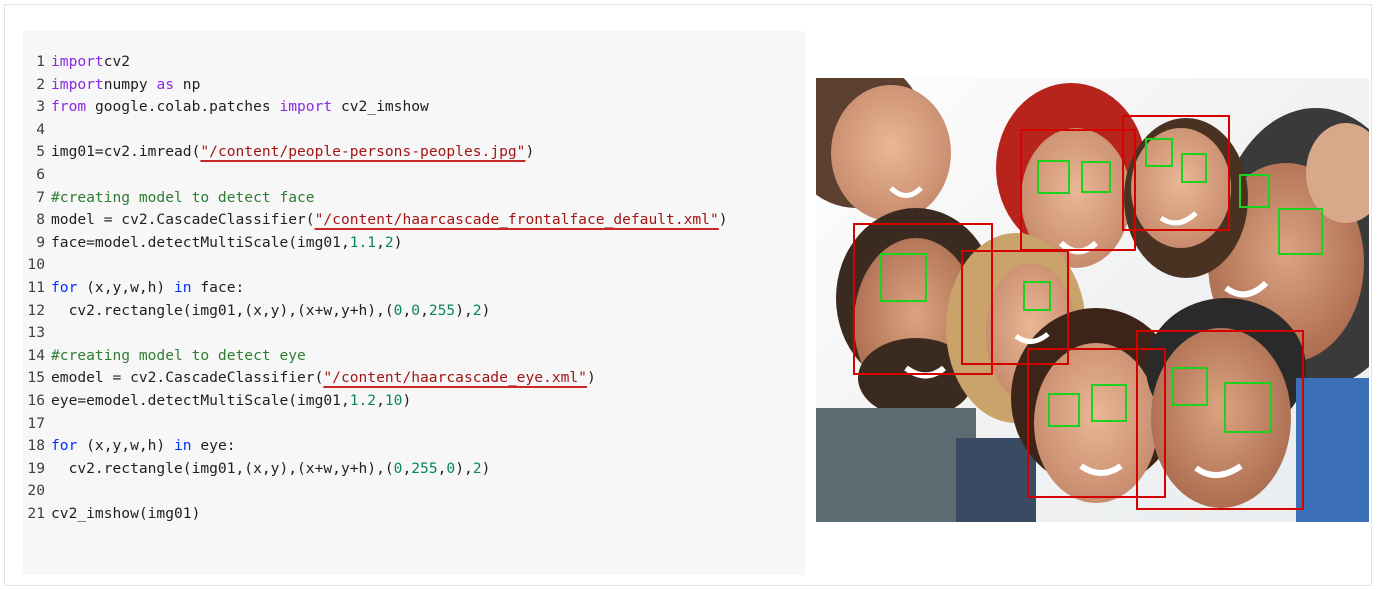 This screenshot has width=1377, height=590. Describe the element at coordinates (40, 61) in the screenshot. I see `line-number: 1` at that location.